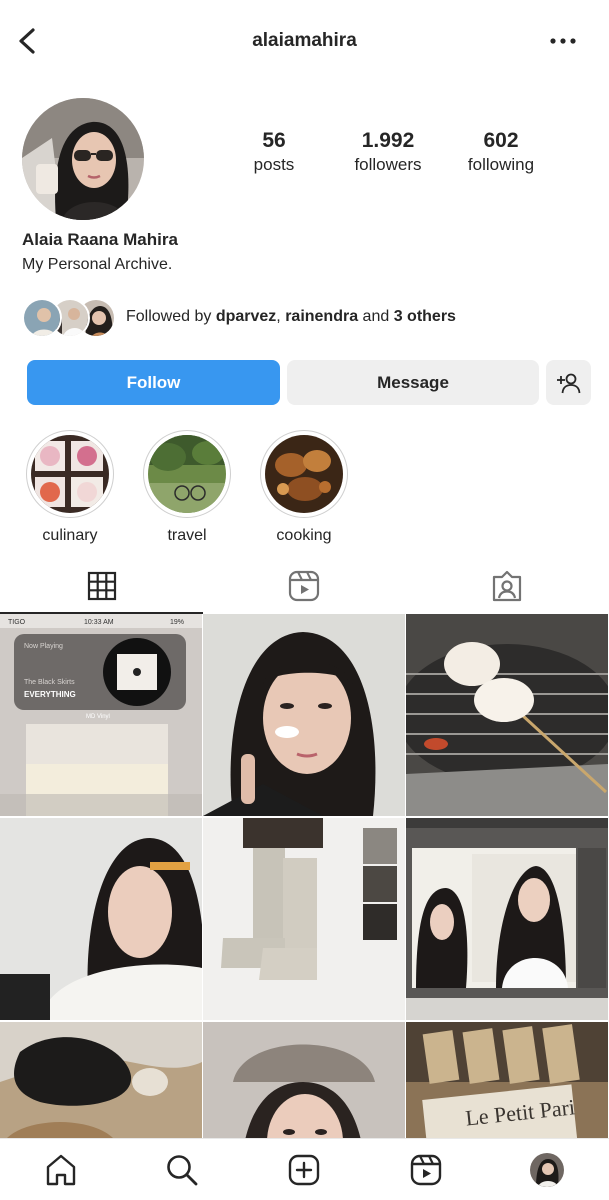 The width and height of the screenshot is (609, 1200). What do you see at coordinates (246, 316) in the screenshot?
I see `mutual-user-link: dparvez` at bounding box center [246, 316].